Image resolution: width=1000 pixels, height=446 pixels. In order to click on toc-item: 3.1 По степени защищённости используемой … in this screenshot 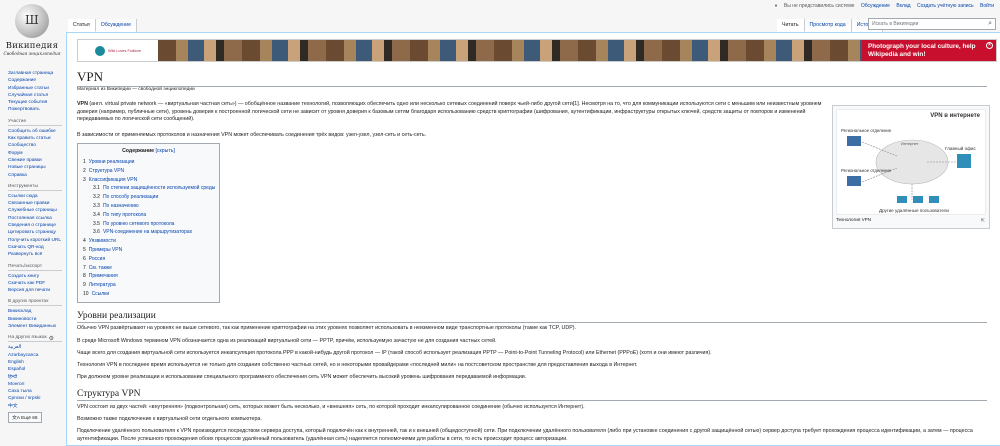, I will do `click(149, 188)`.